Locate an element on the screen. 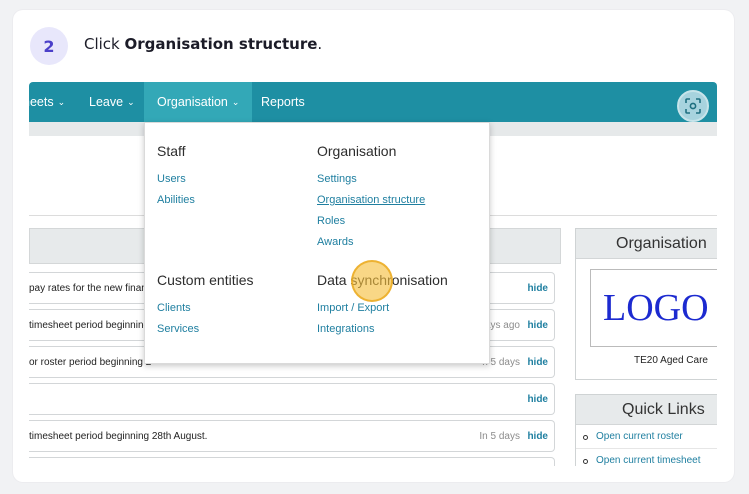 Image resolution: width=749 pixels, height=494 pixels. menu-item-abilities: Abilities is located at coordinates (176, 200).